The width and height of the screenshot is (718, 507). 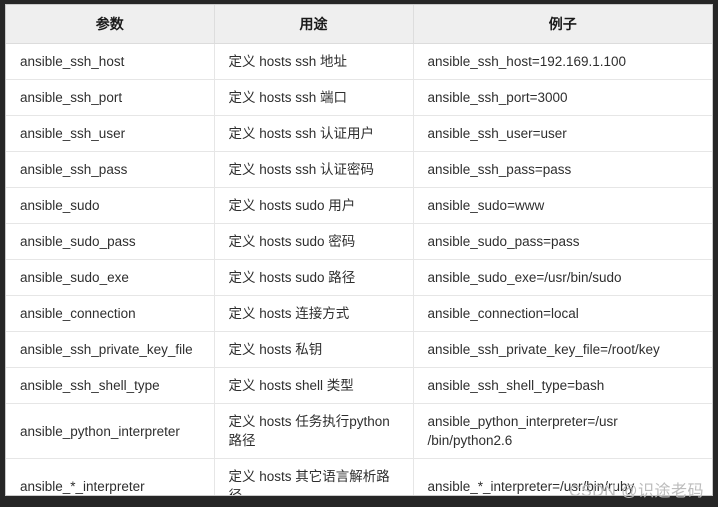 I want to click on cell-text-line: ansible_sudo=www, so click(x=486, y=205).